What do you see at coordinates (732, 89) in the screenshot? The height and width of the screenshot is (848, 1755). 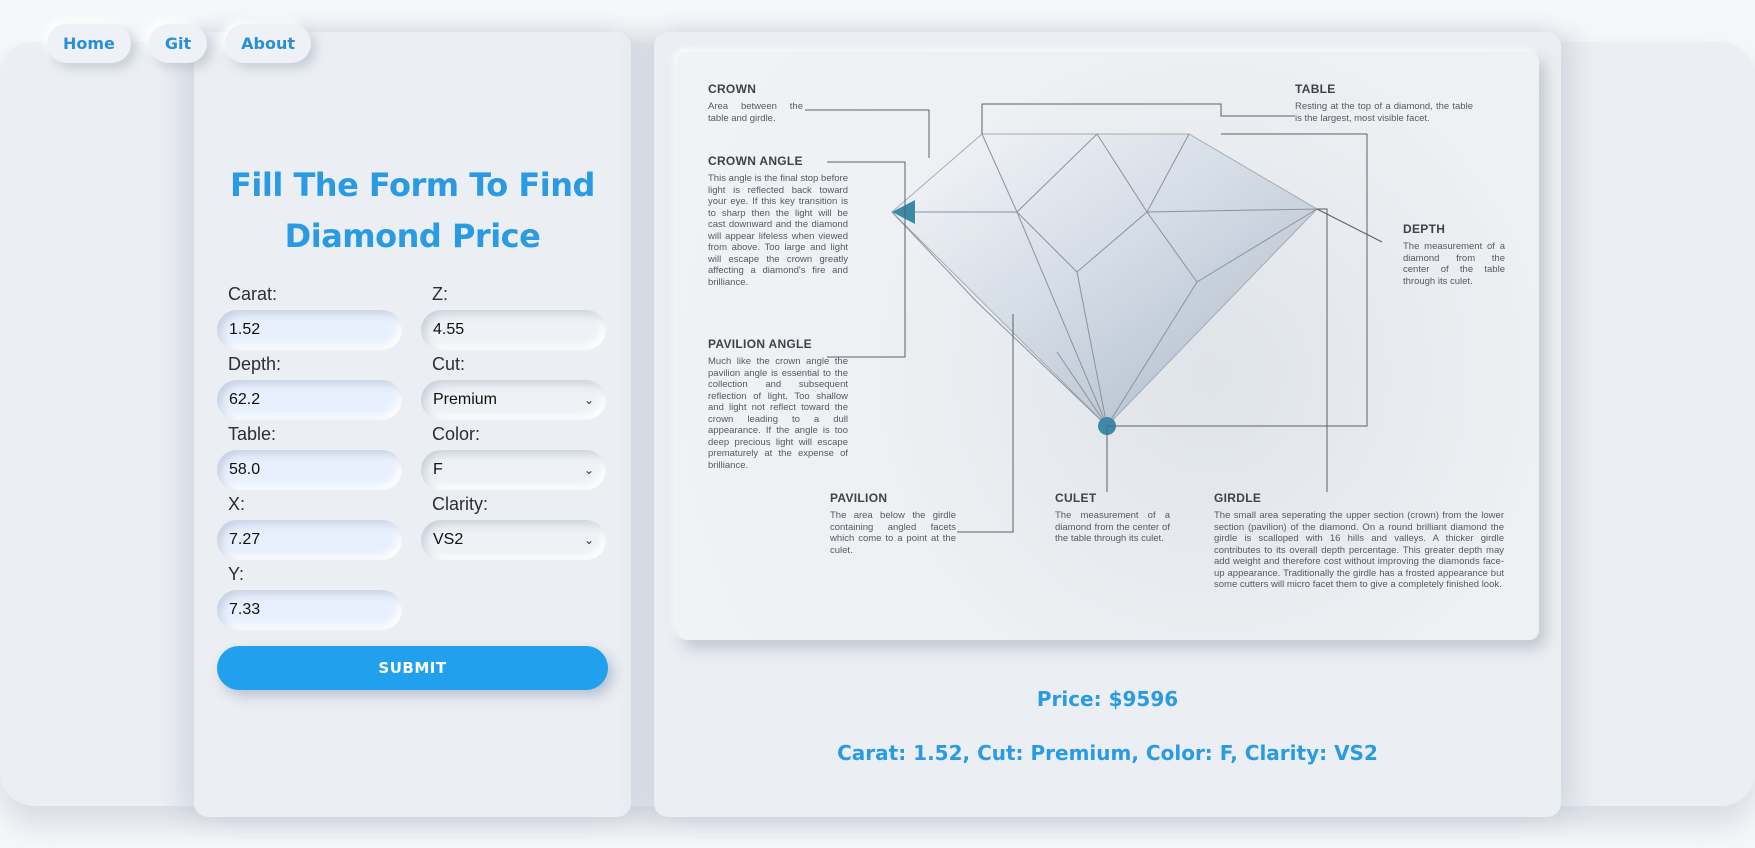 I see `crown-title: CROWN` at bounding box center [732, 89].